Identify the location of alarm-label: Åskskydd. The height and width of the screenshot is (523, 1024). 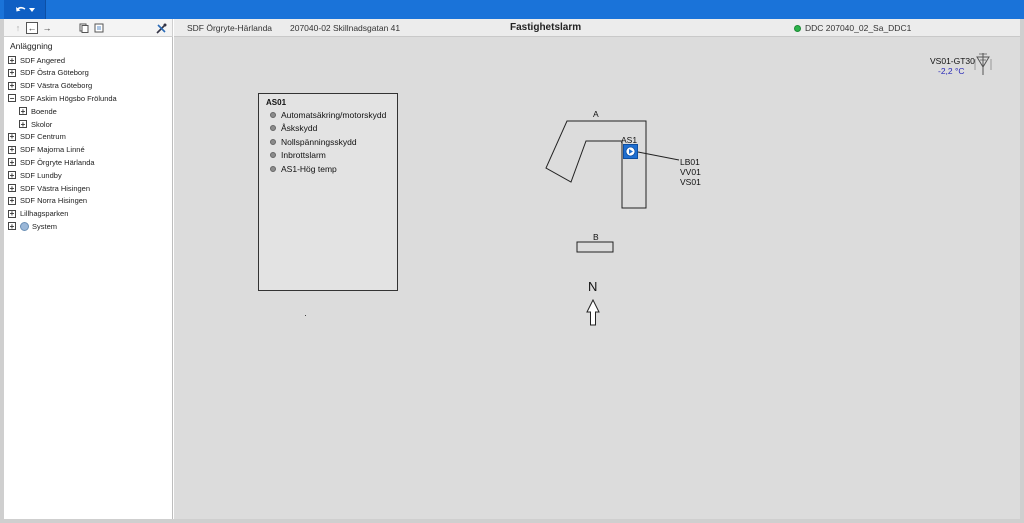
(299, 128).